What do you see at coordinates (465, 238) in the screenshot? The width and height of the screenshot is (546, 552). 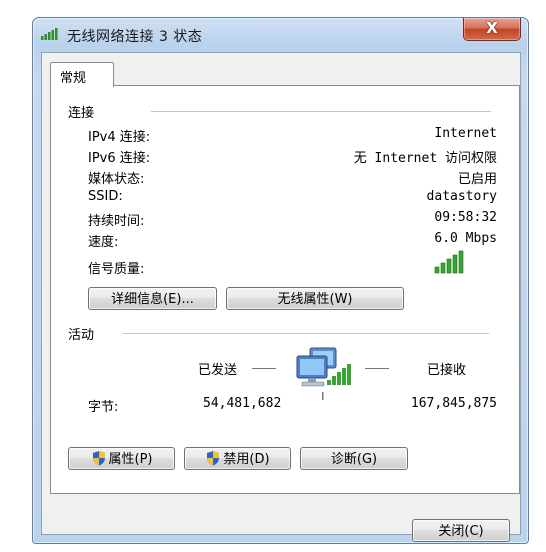 I see `speed-value: 6.0 Mbps` at bounding box center [465, 238].